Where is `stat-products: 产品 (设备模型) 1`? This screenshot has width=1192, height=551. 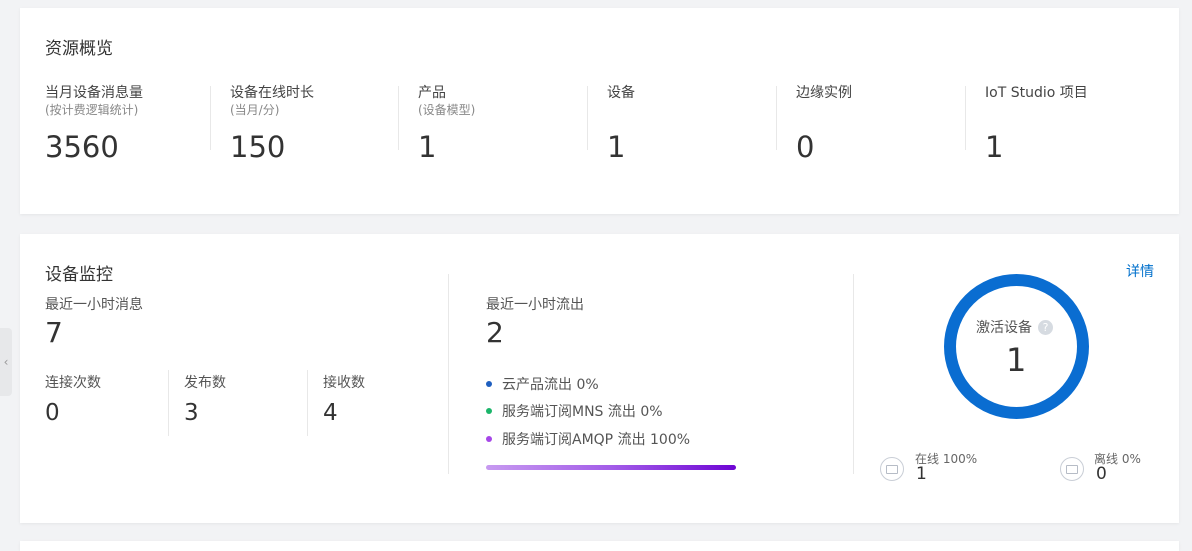 stat-products: 产品 (设备模型) 1 is located at coordinates (498, 124).